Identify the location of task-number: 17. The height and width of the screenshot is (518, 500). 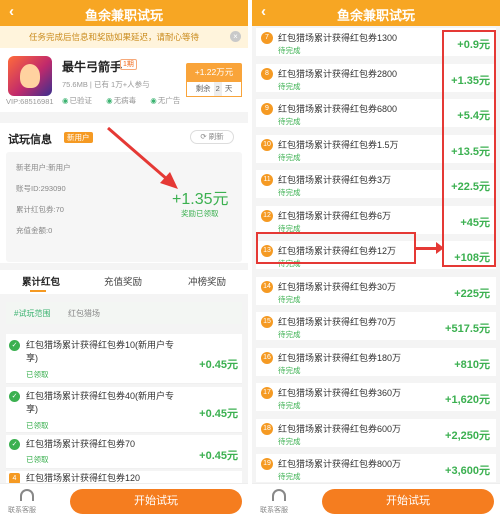
(267, 393).